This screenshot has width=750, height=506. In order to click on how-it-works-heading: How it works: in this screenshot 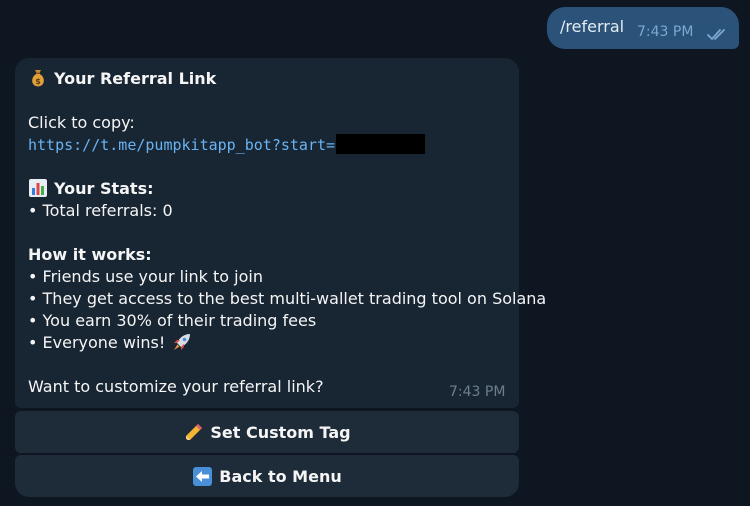, I will do `click(90, 254)`.